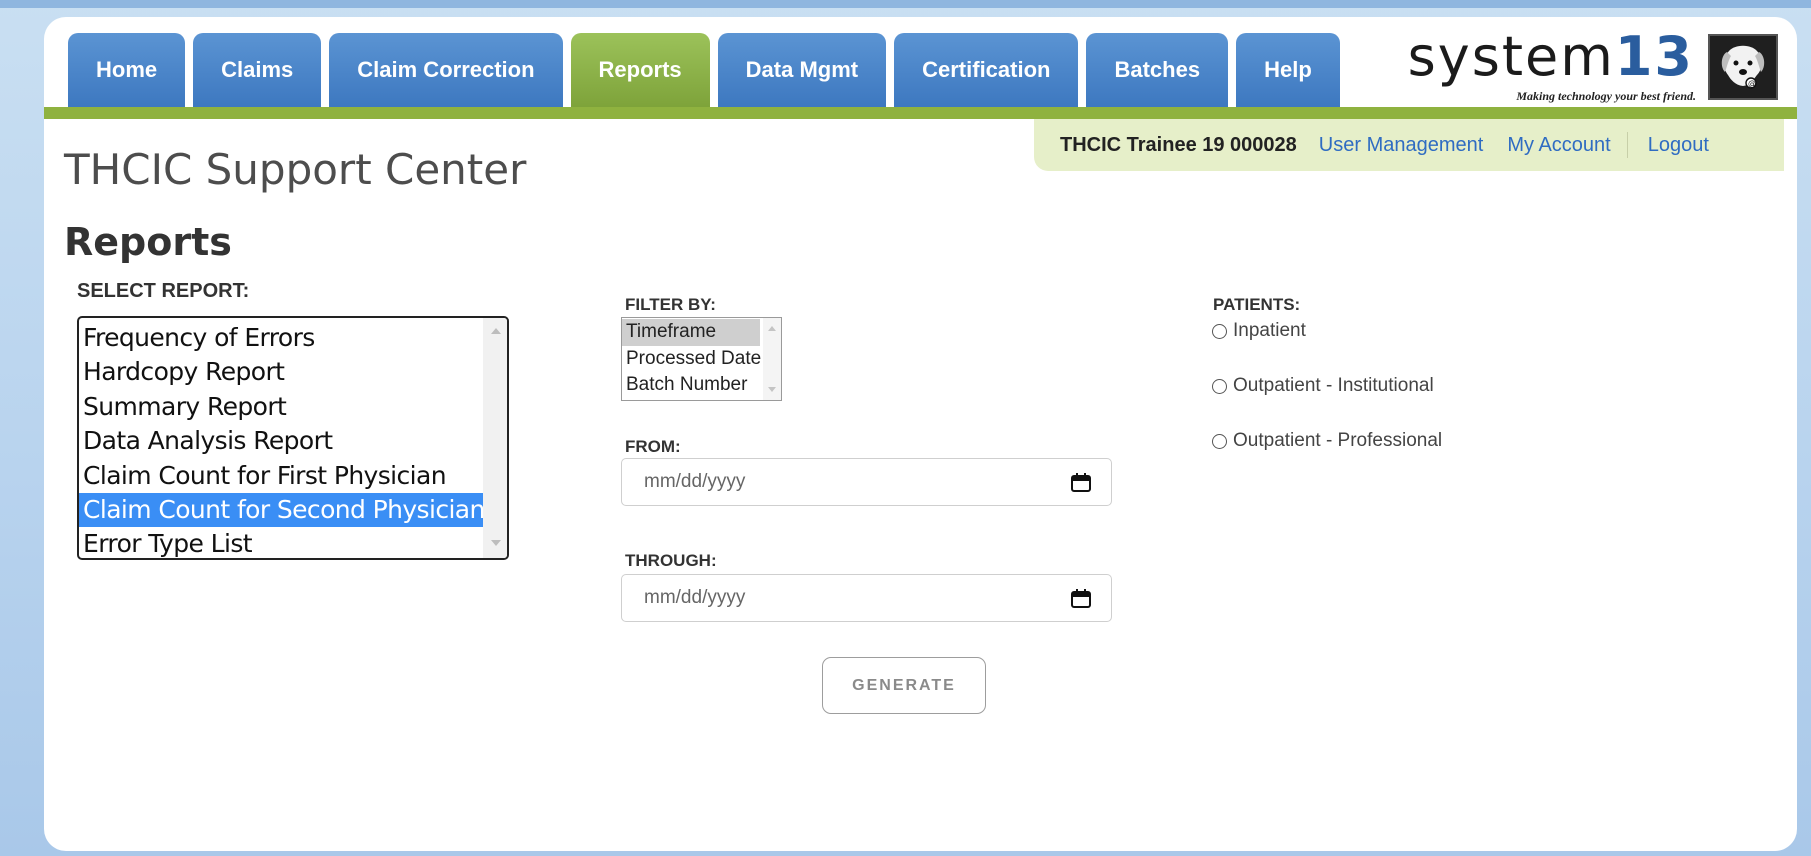  I want to click on radio-label: Outpatient - Professional, so click(1338, 440).